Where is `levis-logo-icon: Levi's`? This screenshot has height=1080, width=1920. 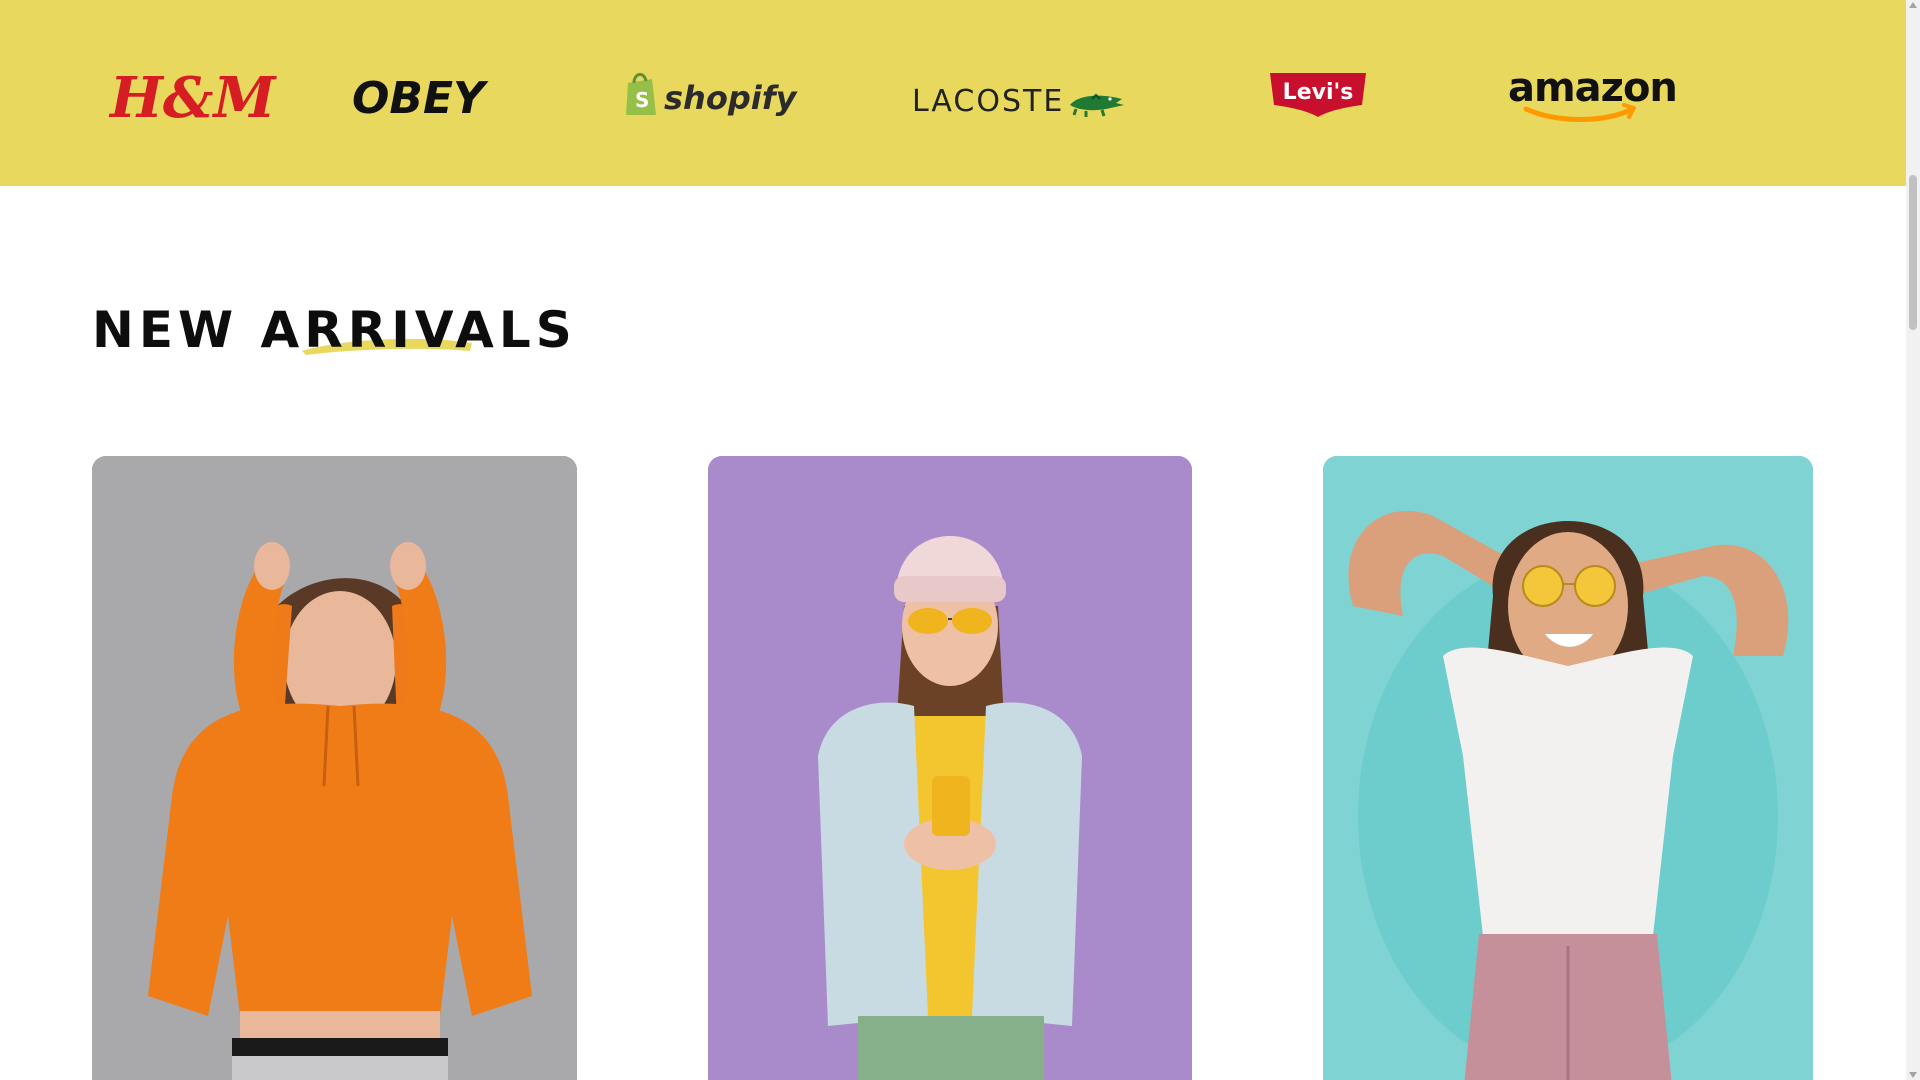 levis-logo-icon: Levi's is located at coordinates (1318, 95).